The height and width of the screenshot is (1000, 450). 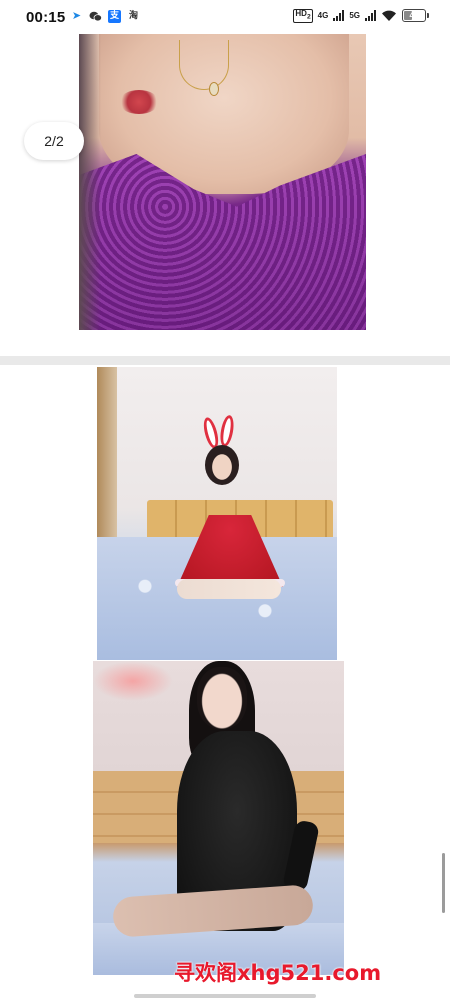 I want to click on hd-voice-badge: HD2, so click(x=303, y=16).